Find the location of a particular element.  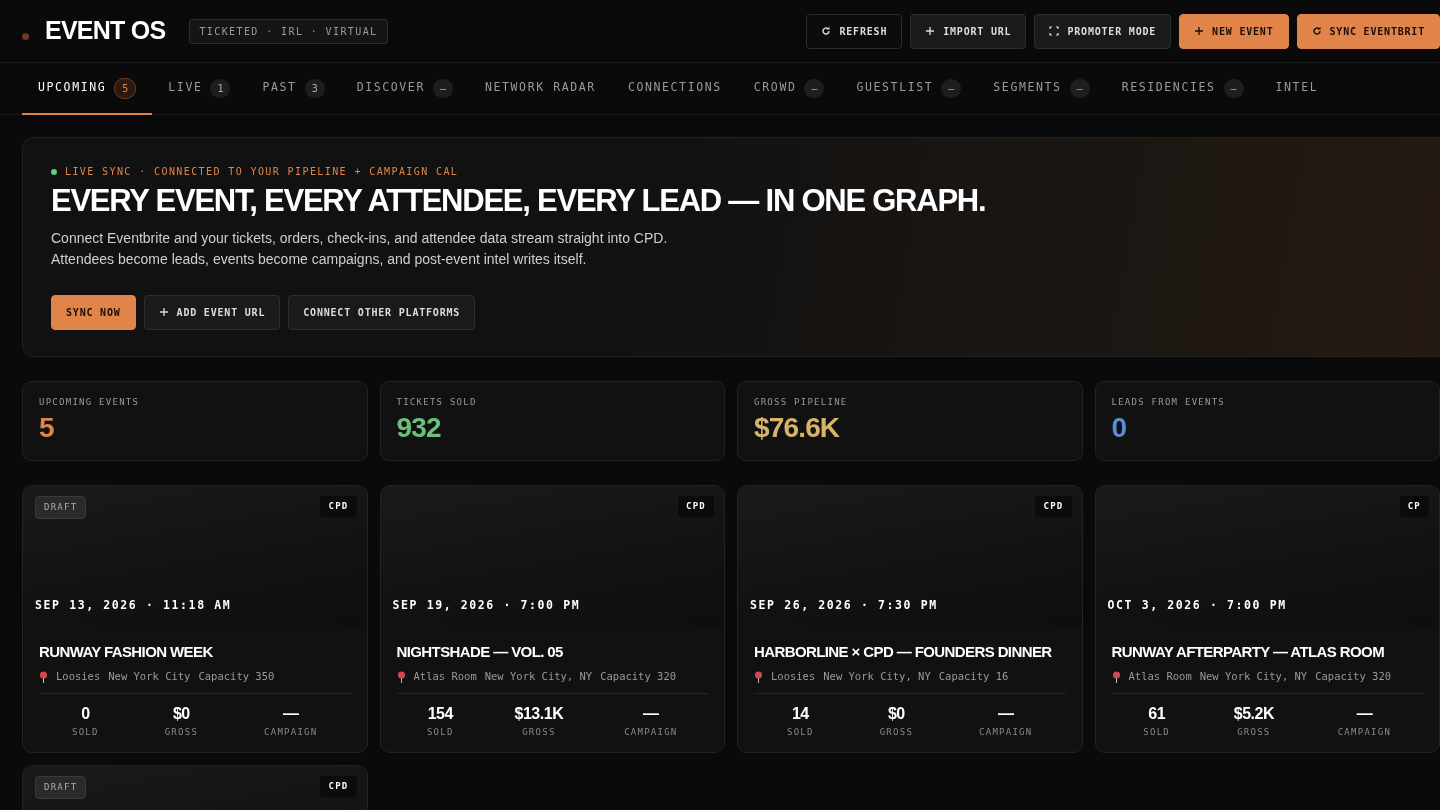

capacity-text: Capacity 16 is located at coordinates (973, 677).